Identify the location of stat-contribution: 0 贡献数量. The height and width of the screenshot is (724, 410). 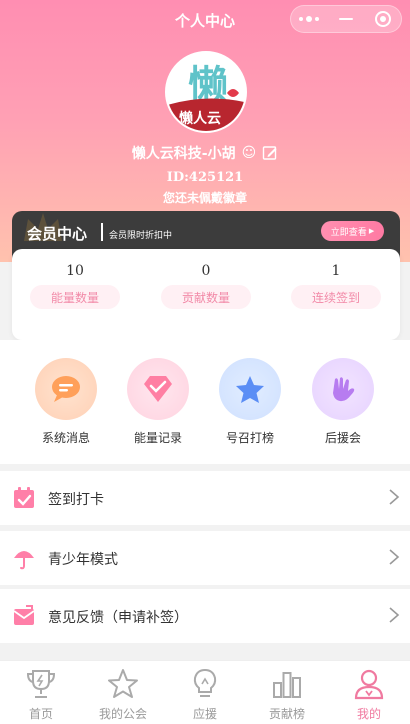
(206, 286).